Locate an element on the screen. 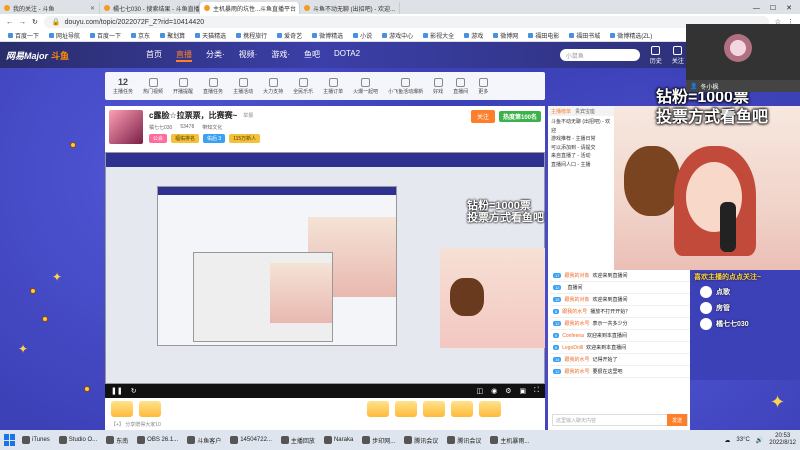 This screenshot has height=450, width=800. volume-icon: ◉ is located at coordinates (494, 391).